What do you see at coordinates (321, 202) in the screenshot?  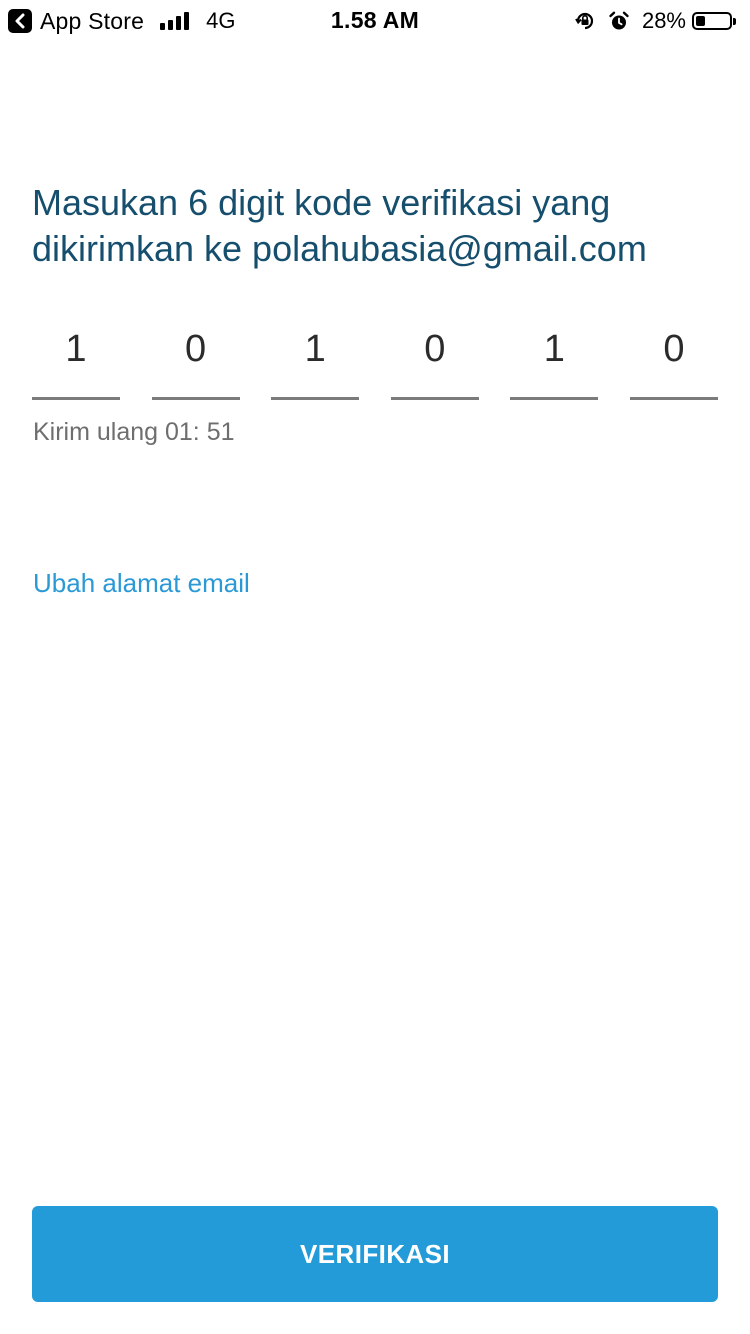 I see `title-line-1: Masukan 6 digit kode verifikasi yang` at bounding box center [321, 202].